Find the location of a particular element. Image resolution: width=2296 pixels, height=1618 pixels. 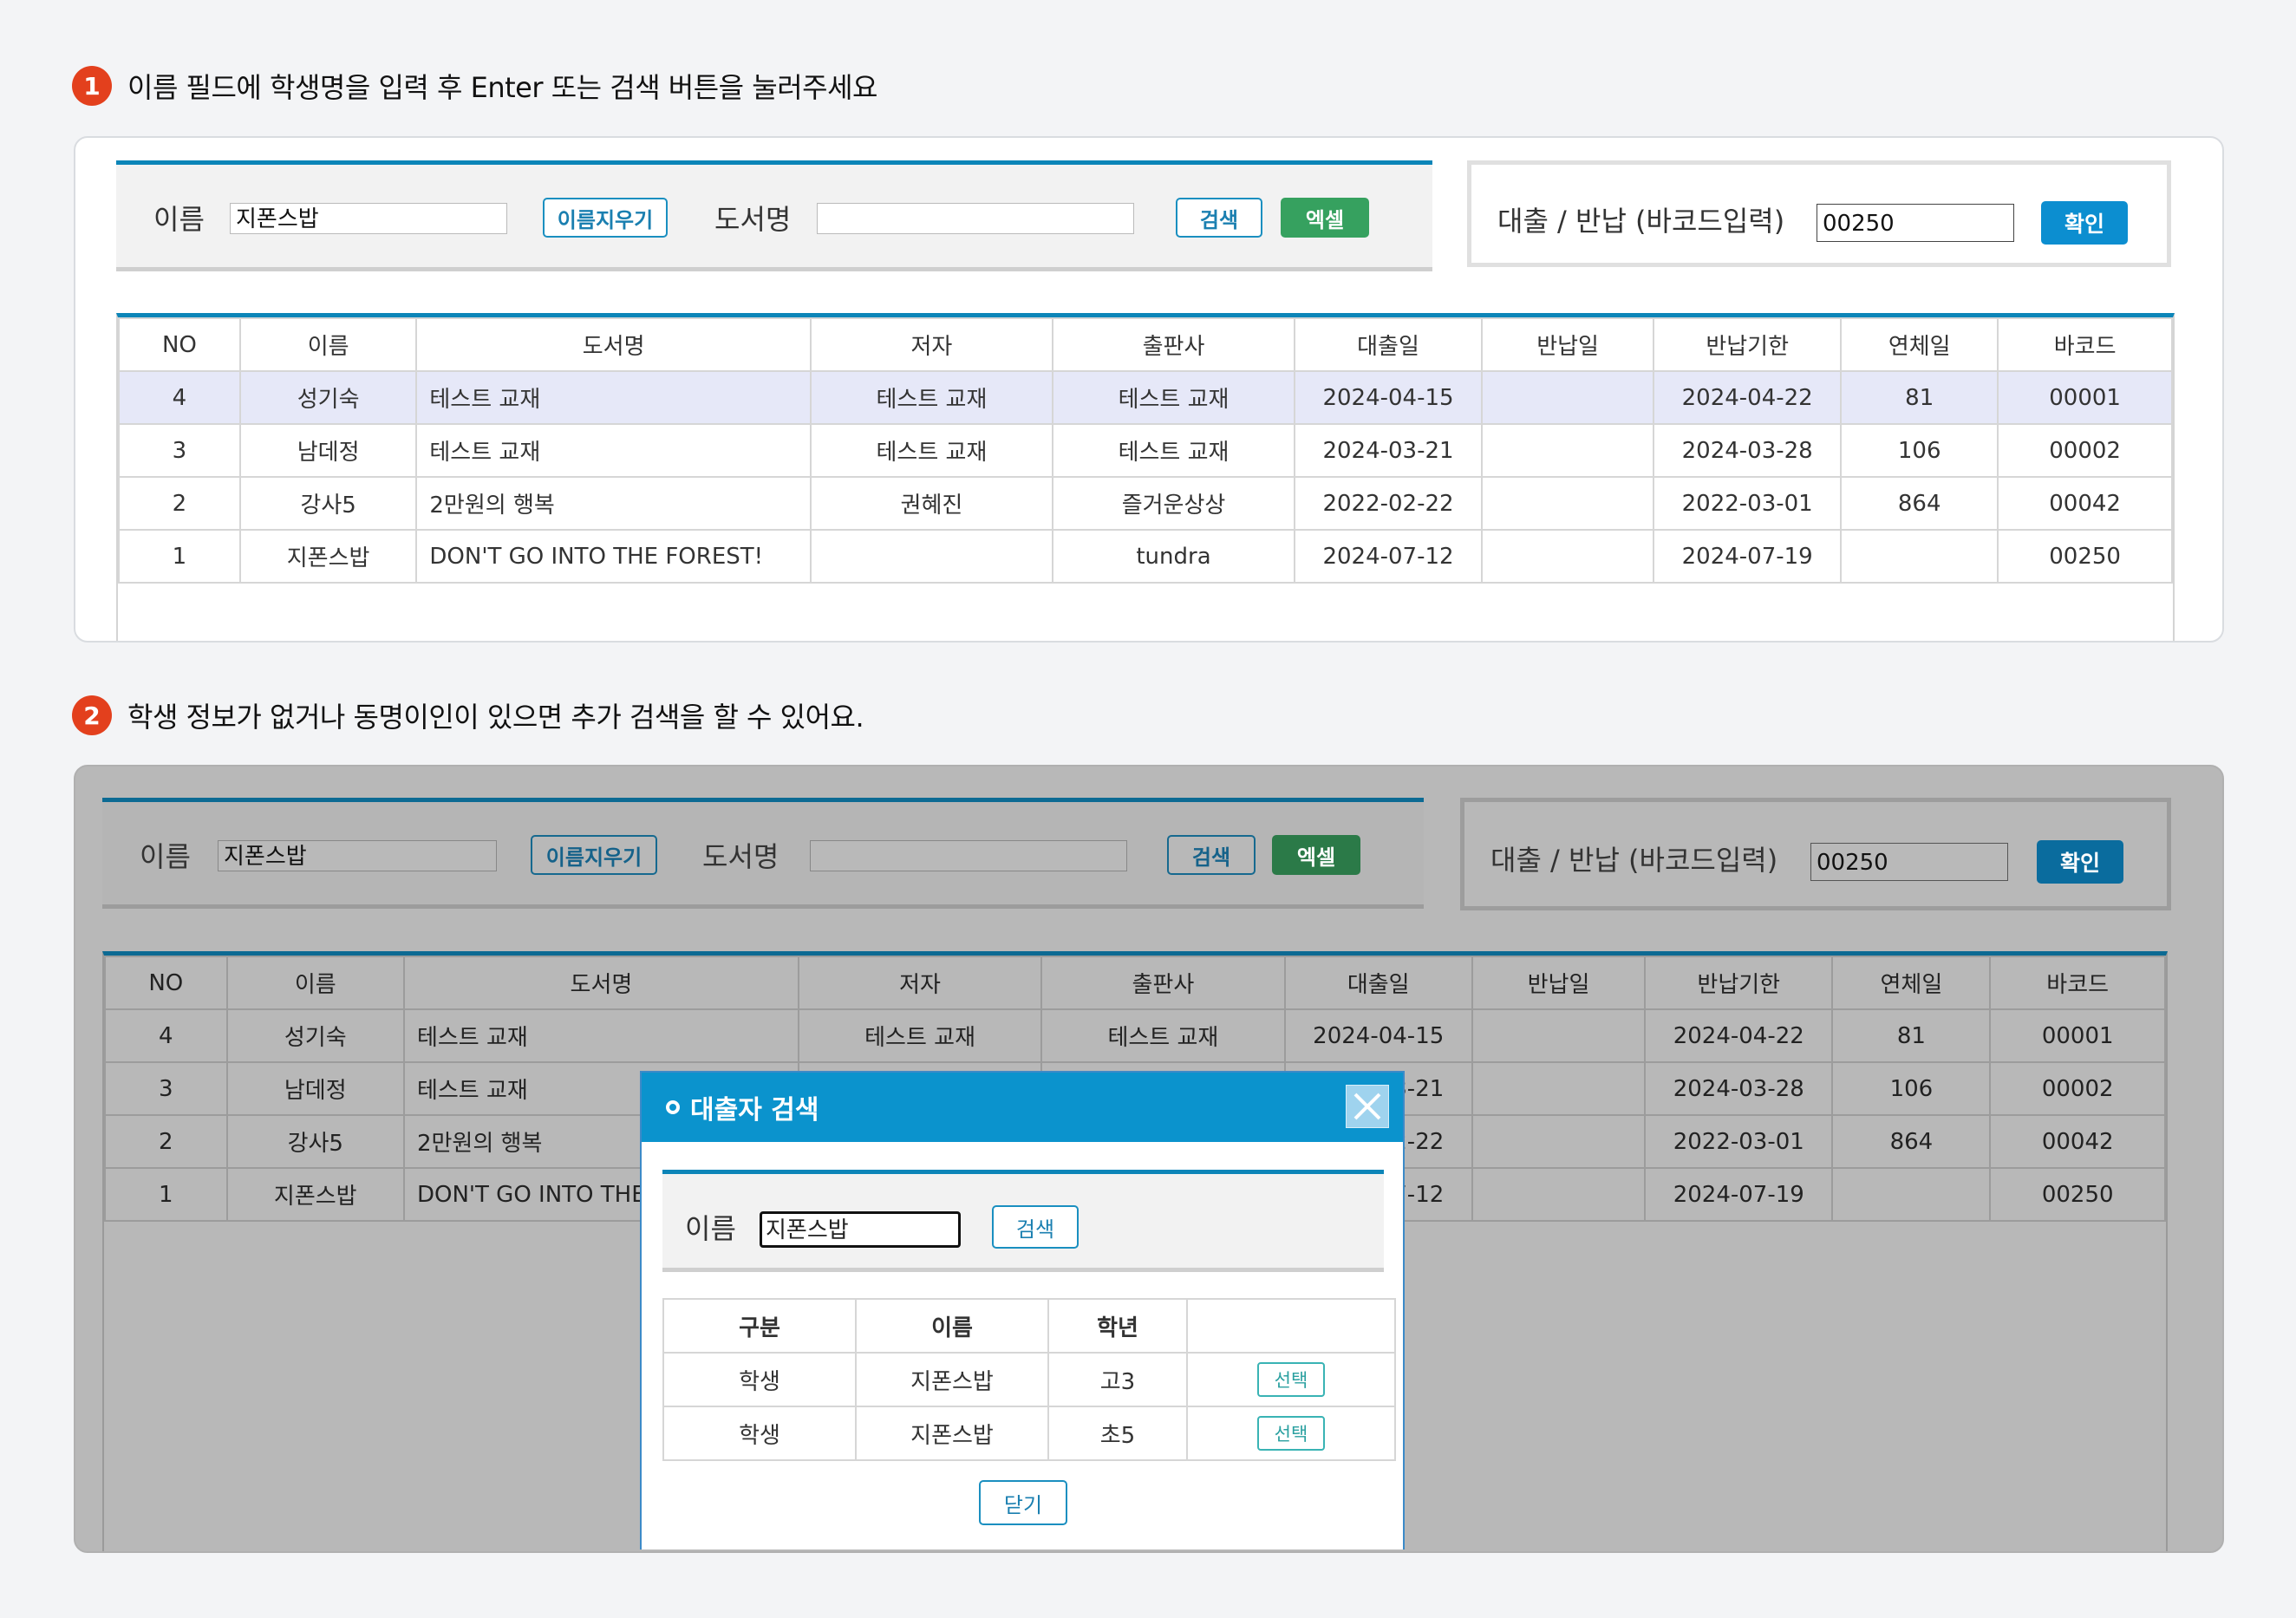

modal-search-button: 검색 is located at coordinates (1035, 1227).